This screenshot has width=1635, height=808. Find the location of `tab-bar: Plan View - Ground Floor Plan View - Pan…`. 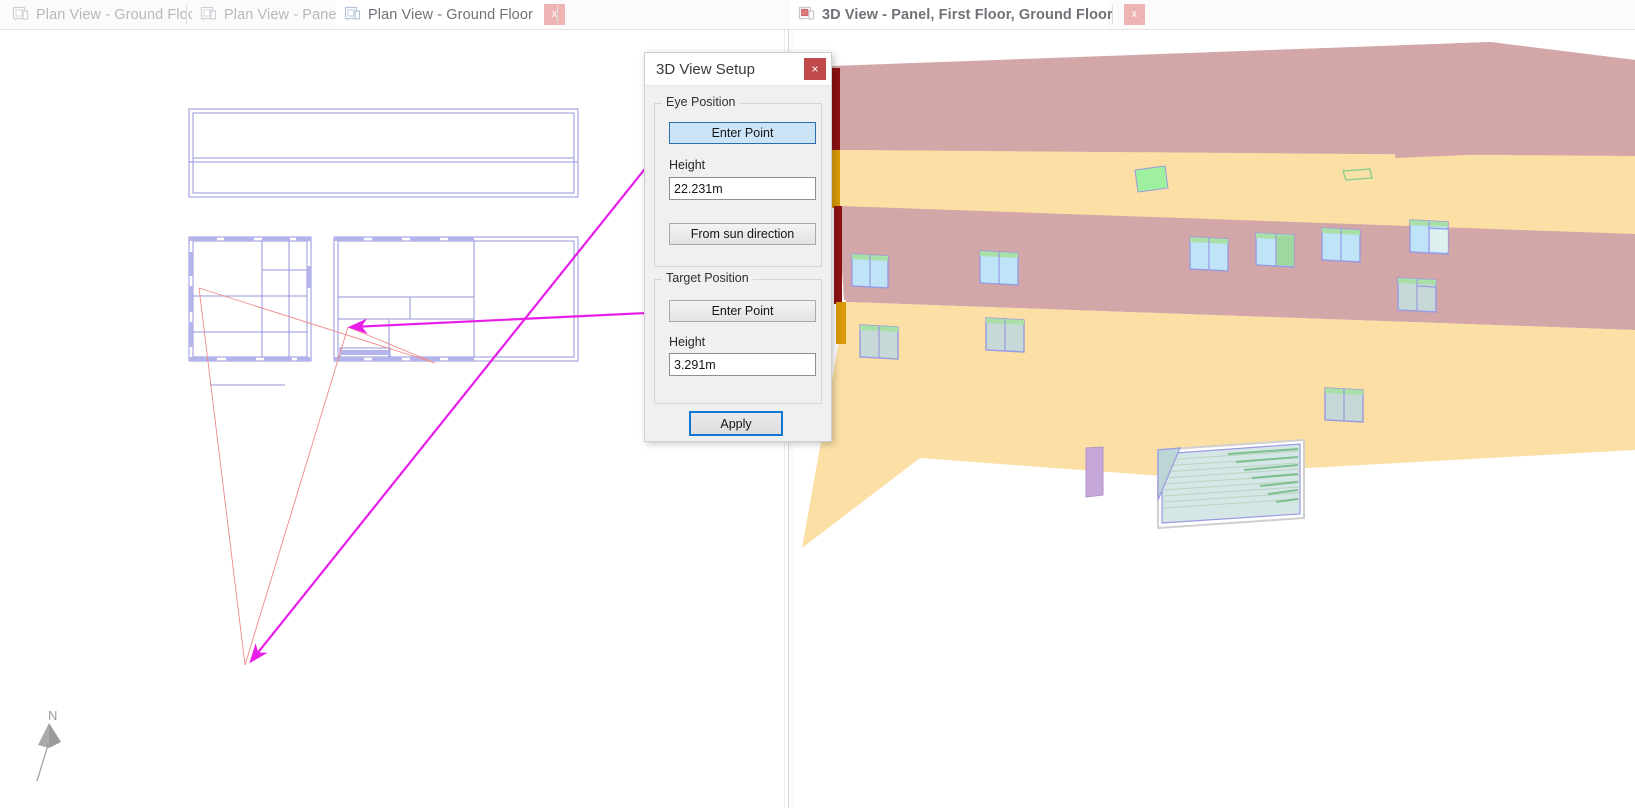

tab-bar: Plan View - Ground Floor Plan View - Pan… is located at coordinates (817, 15).